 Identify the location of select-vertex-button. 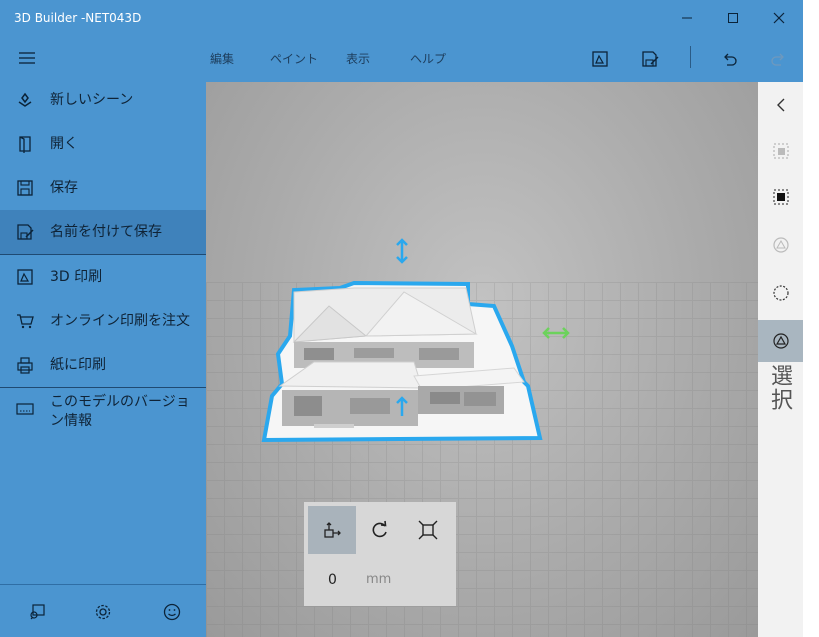
(780, 245).